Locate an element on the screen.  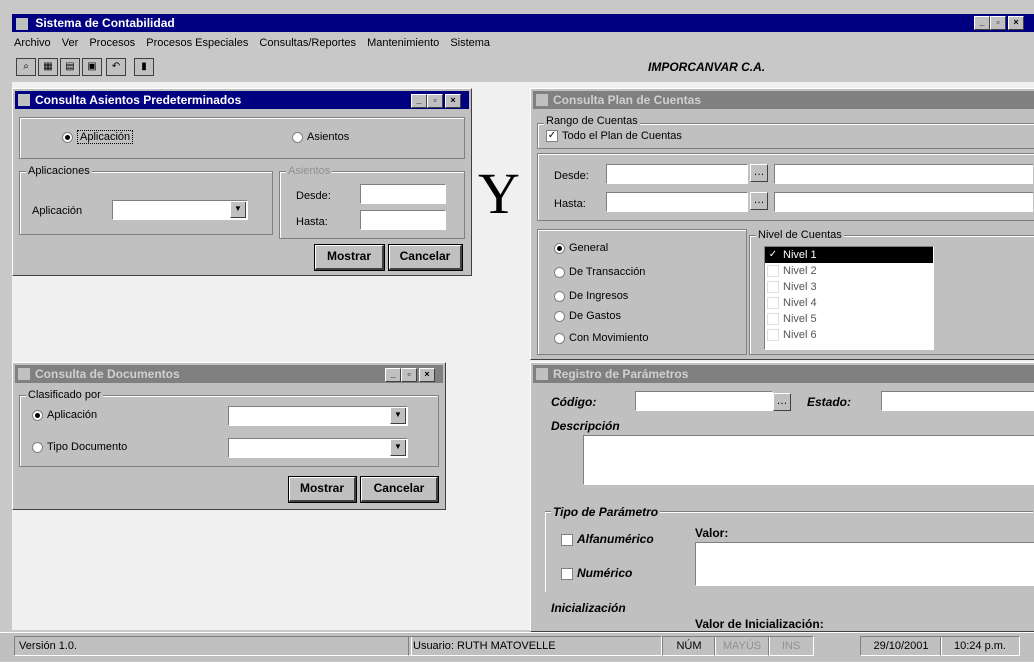
status-fecha: 29/10/2001 is located at coordinates (901, 646).